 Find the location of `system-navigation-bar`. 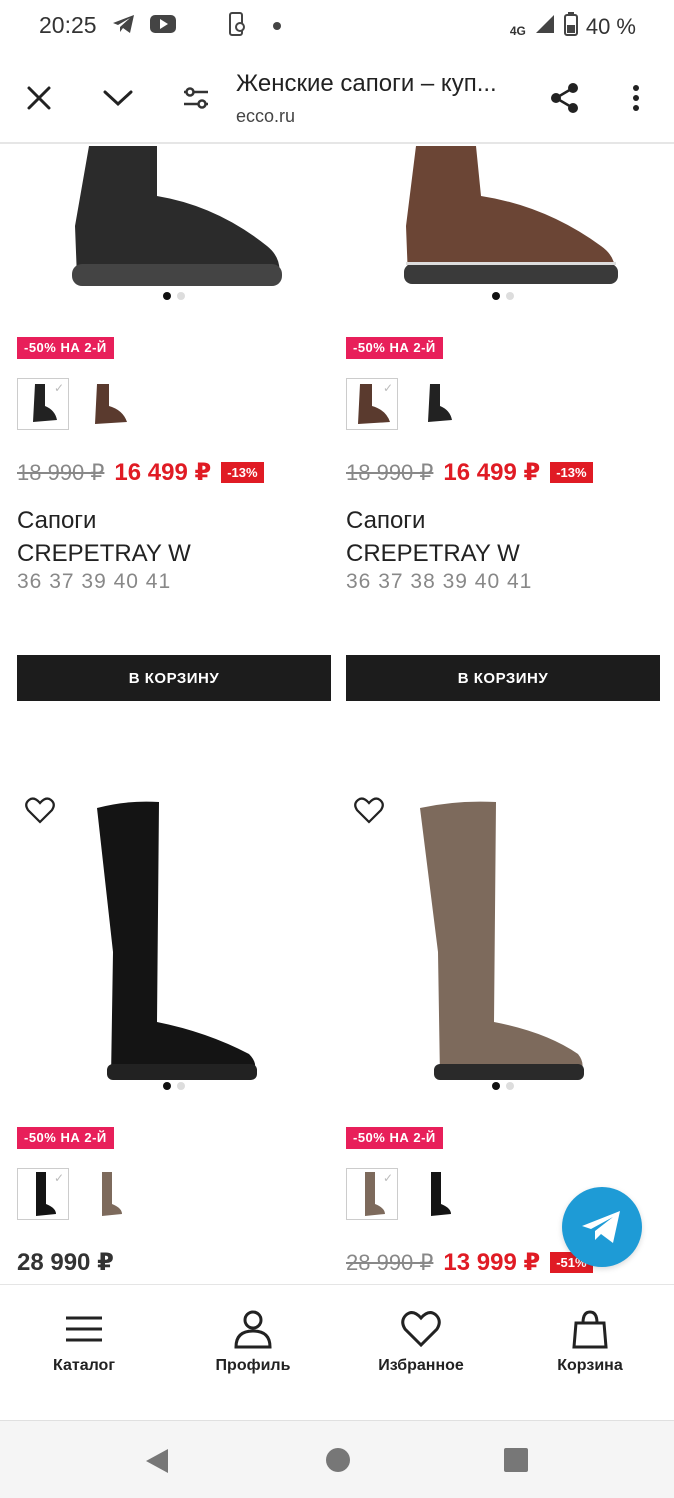

system-navigation-bar is located at coordinates (337, 1459).